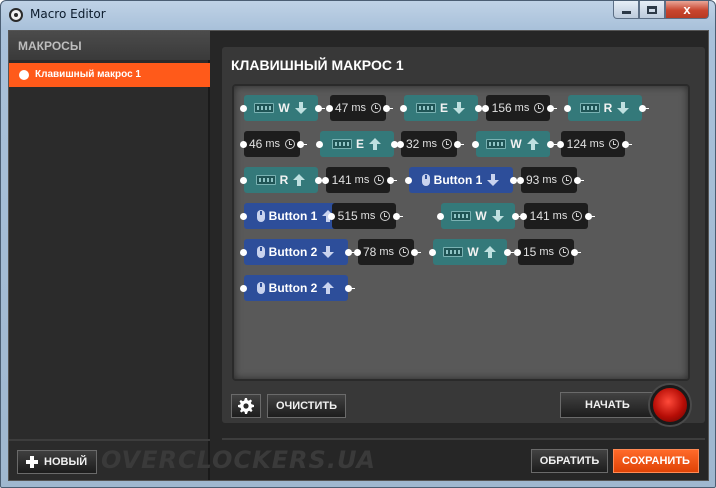  I want to click on sidebar-header: МАКРОСЫ, so click(109, 45).